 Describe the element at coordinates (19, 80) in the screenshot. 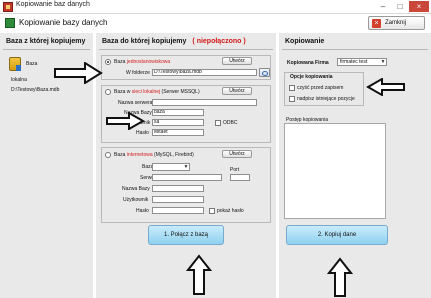

I see `source-location-label: lokalna` at that location.